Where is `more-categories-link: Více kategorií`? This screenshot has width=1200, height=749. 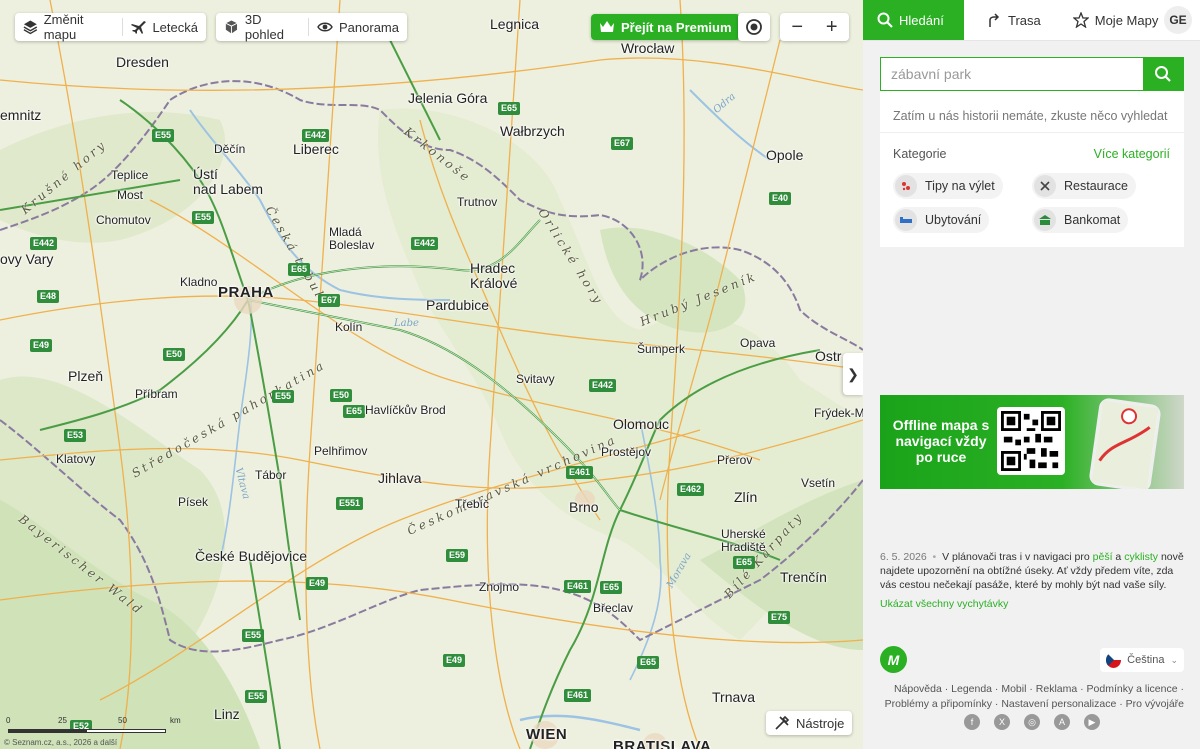
more-categories-link: Více kategorií is located at coordinates (1132, 154).